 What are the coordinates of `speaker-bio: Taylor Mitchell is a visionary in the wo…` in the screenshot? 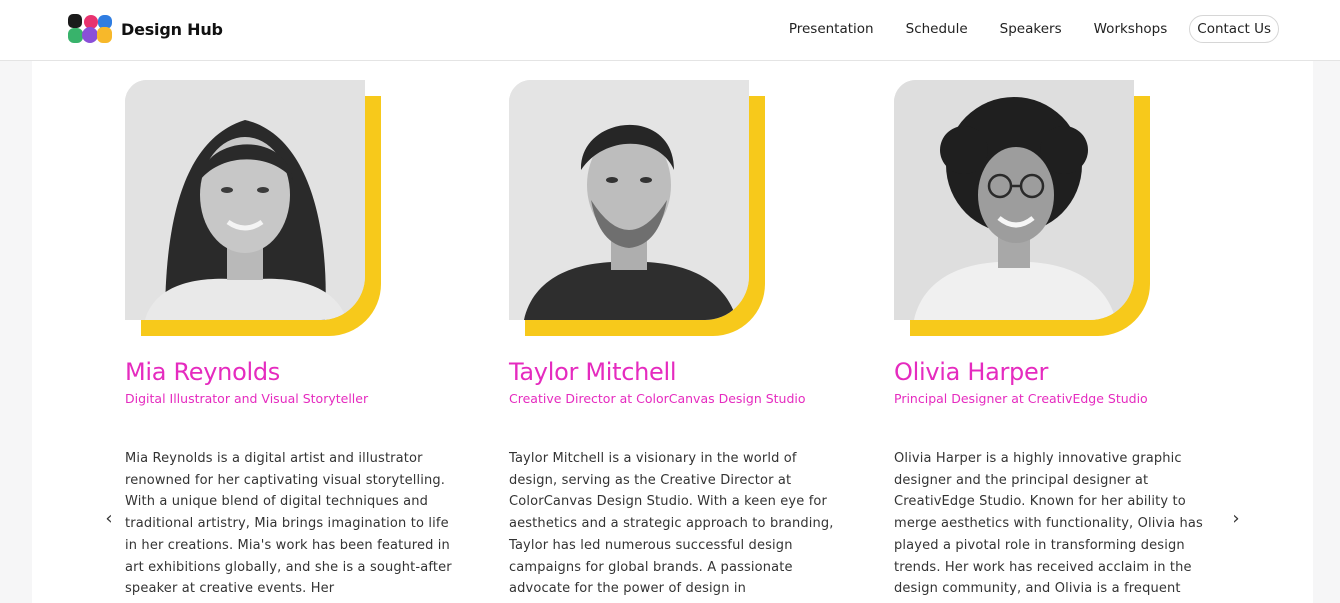 It's located at (671, 524).